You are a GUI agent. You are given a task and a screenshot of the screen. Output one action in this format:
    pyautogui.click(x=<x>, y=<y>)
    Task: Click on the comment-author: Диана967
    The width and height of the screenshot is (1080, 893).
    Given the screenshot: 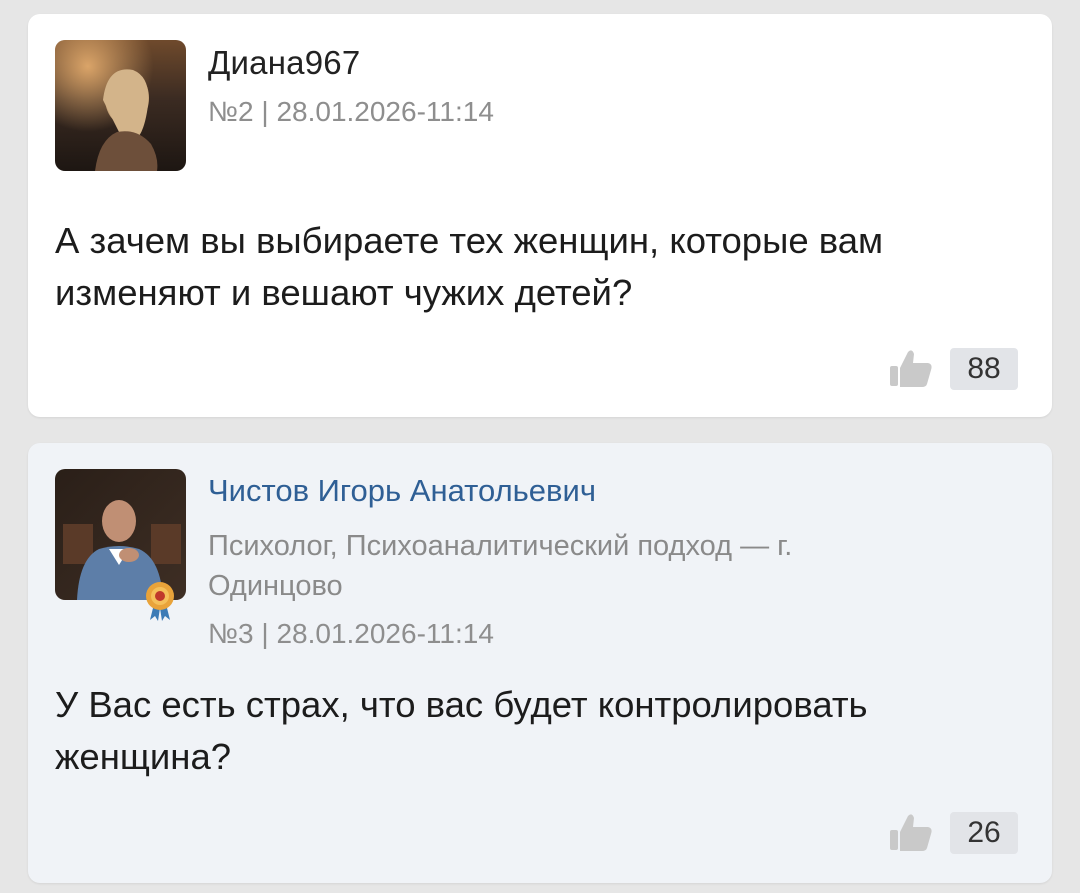 What is the action you would take?
    pyautogui.click(x=284, y=63)
    